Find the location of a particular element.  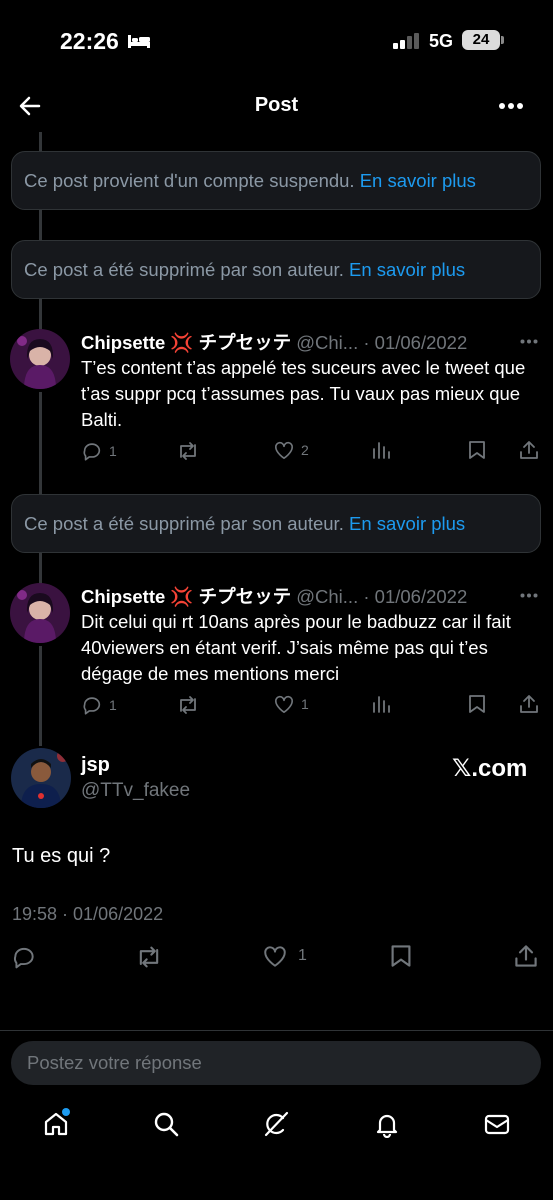

post-actions: 1 2 is located at coordinates (311, 452).